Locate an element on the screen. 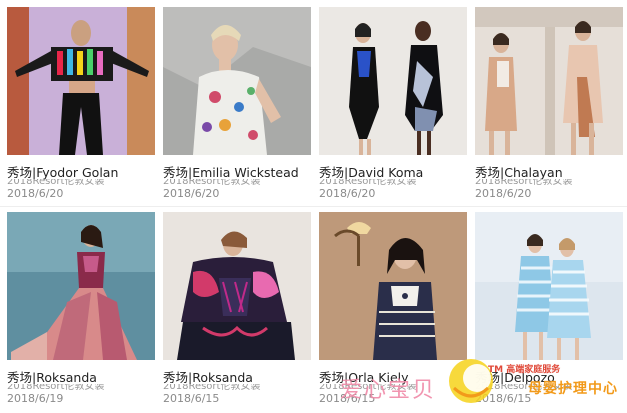  row-divider is located at coordinates (313, 206).